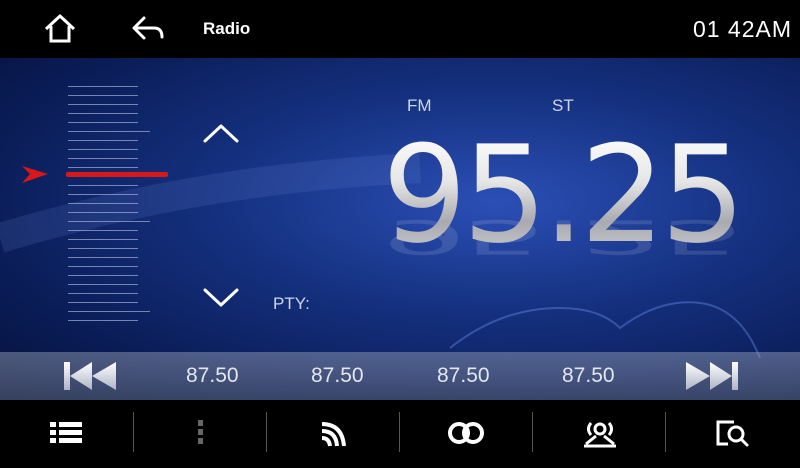 The height and width of the screenshot is (468, 800). Describe the element at coordinates (712, 376) in the screenshot. I see `next-station-button` at that location.